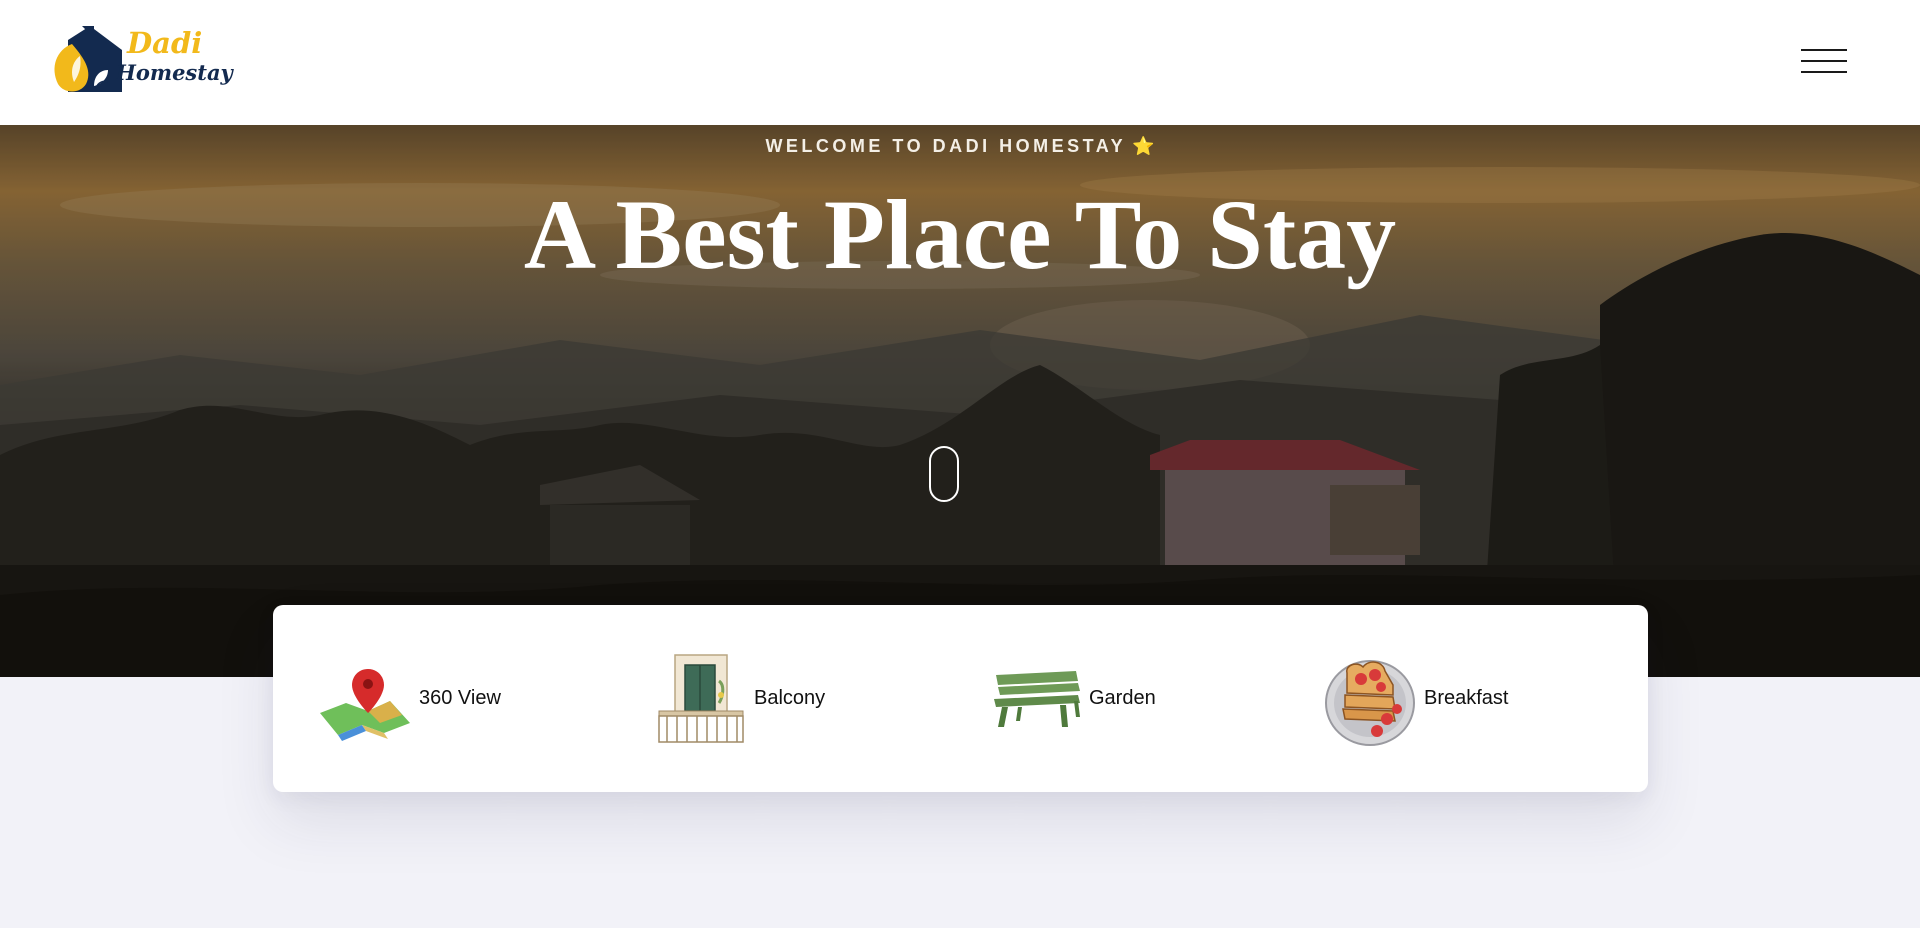 Image resolution: width=1920 pixels, height=928 pixels. Describe the element at coordinates (1415, 698) in the screenshot. I see `feature-breakfast: Breakfast` at that location.